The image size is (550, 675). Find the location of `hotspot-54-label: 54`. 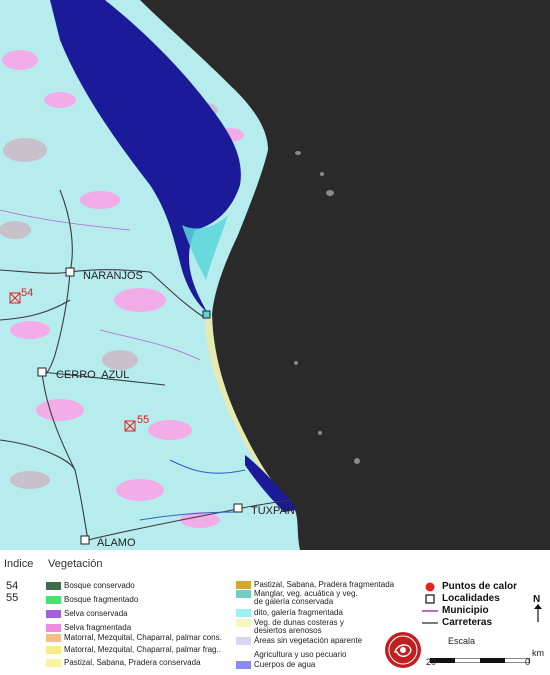

hotspot-54-label: 54 is located at coordinates (27, 293).